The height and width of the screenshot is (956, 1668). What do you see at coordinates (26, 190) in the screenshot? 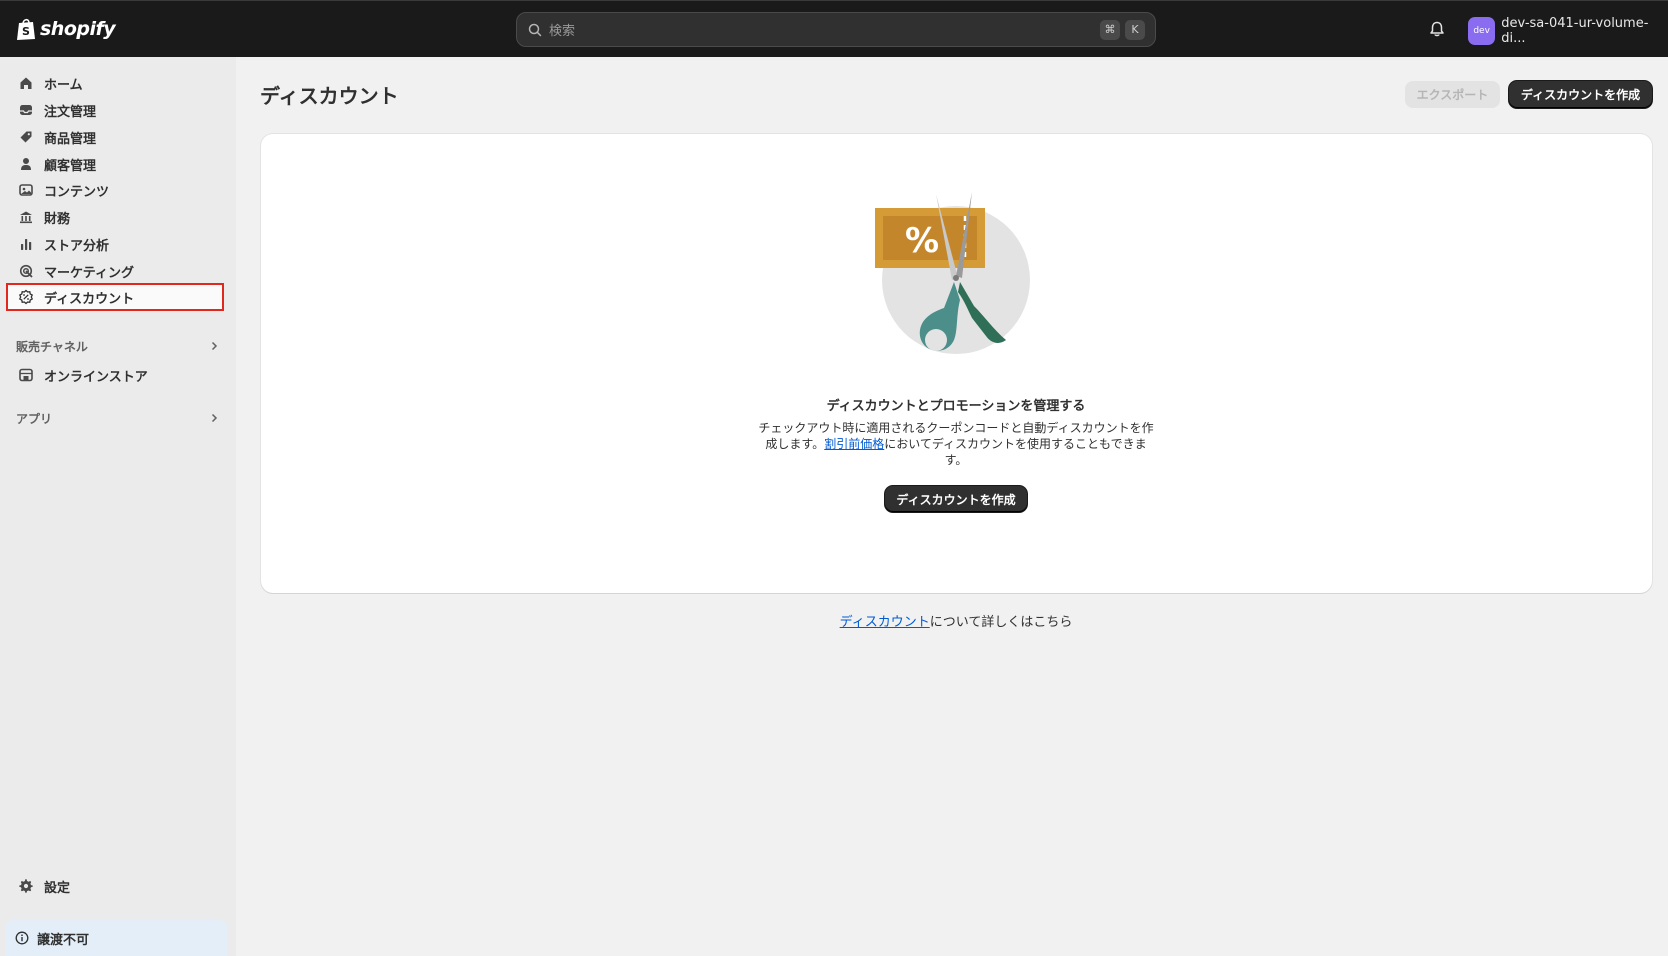
I see `image-icon` at bounding box center [26, 190].